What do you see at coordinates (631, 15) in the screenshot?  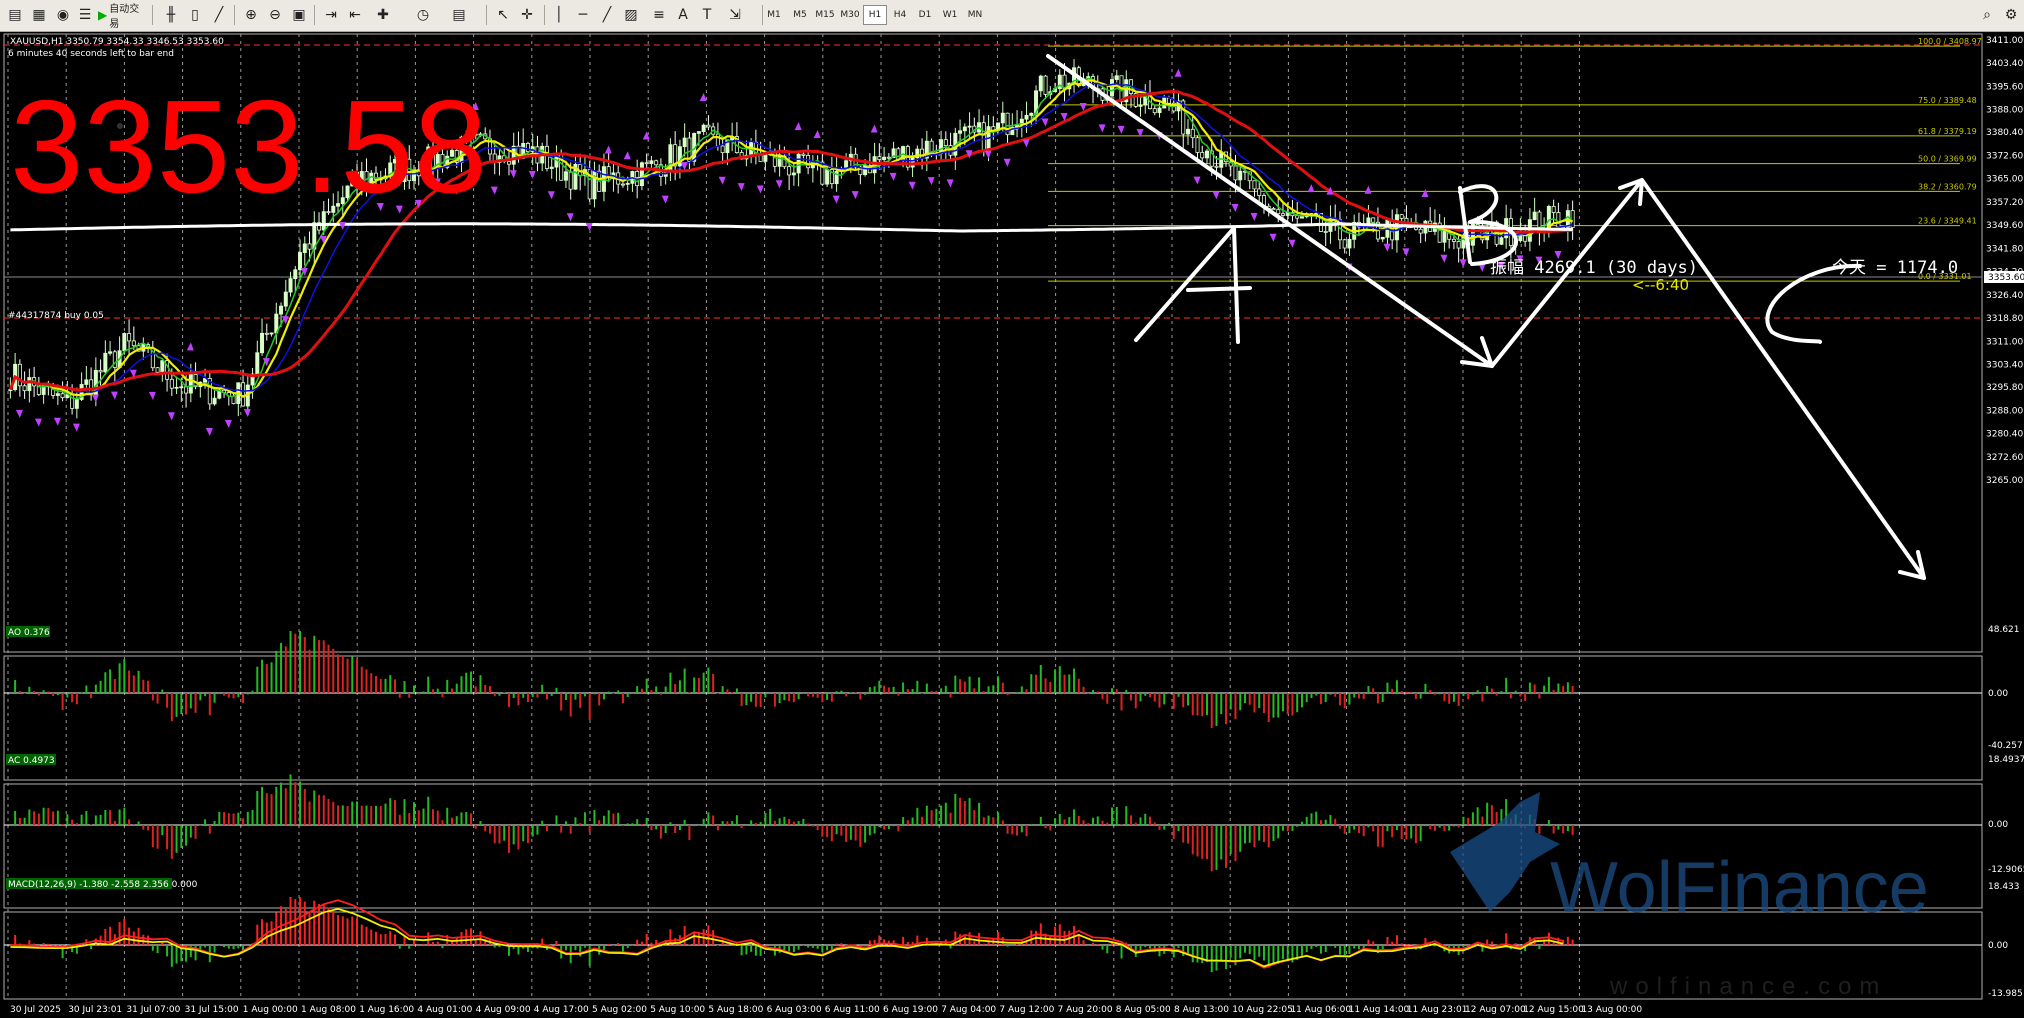 I see `channel-icon: ▨` at bounding box center [631, 15].